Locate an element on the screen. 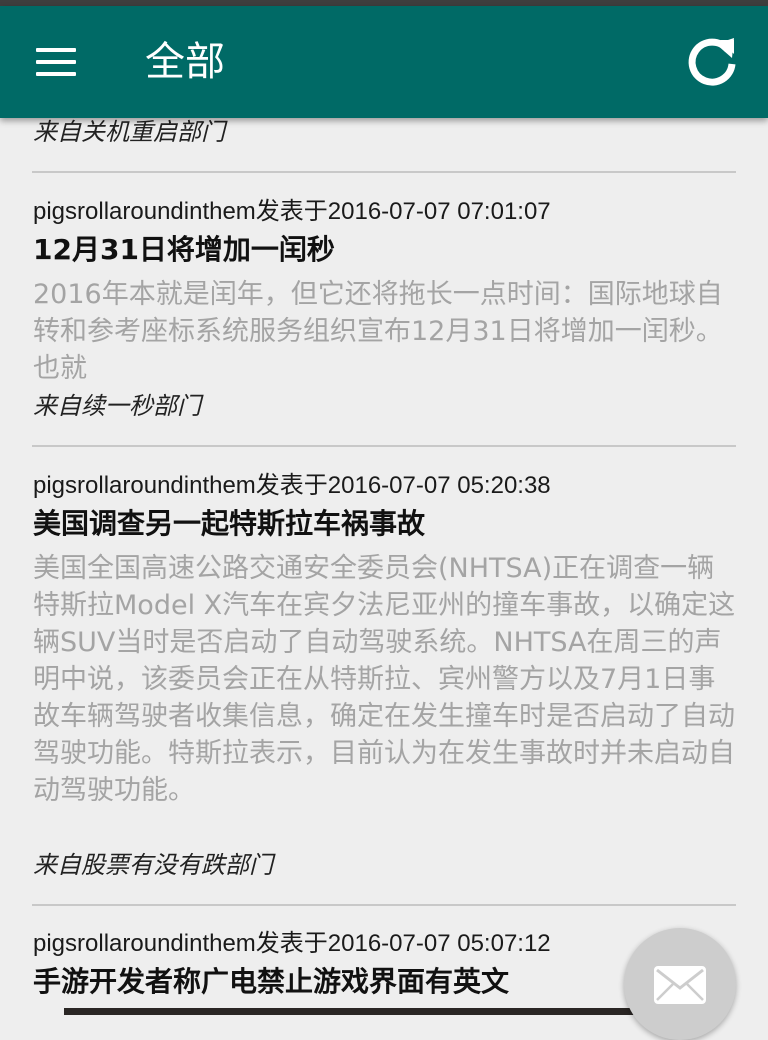 The image size is (768, 1040). post-title: 美国调查另一起特斯拉车祸事故 is located at coordinates (229, 524).